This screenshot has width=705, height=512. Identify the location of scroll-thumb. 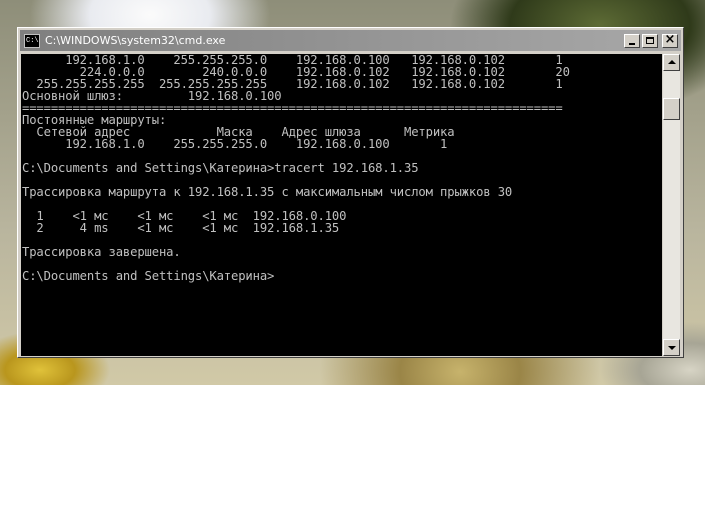
(671, 109).